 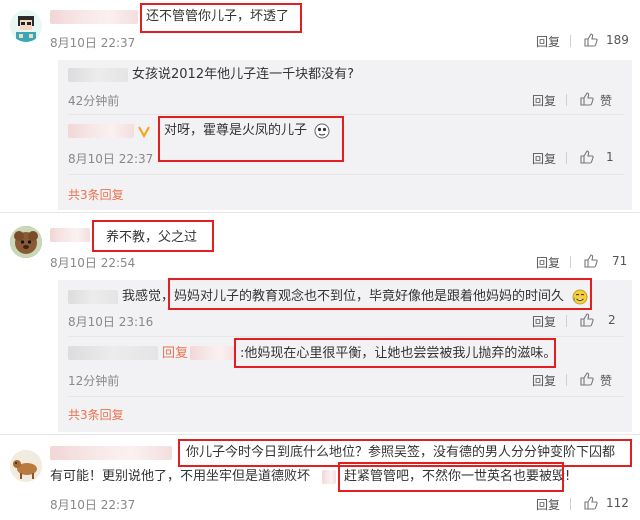 What do you see at coordinates (93, 263) in the screenshot?
I see `comment-time: 8月10日 22:54` at bounding box center [93, 263].